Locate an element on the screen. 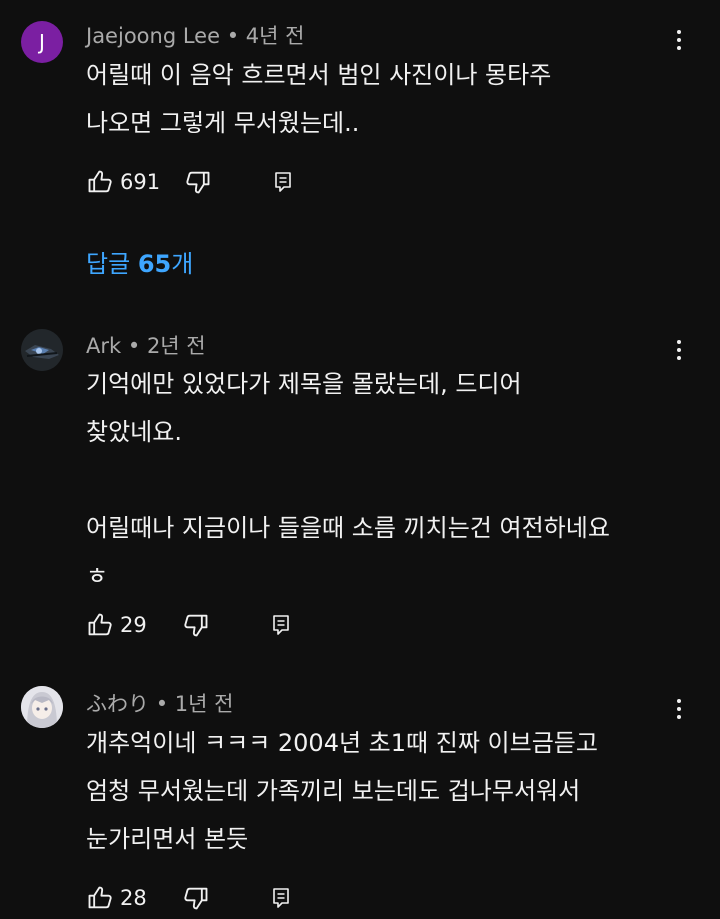 The width and height of the screenshot is (720, 919). replies-toggle: 답글 65개 is located at coordinates (139, 261).